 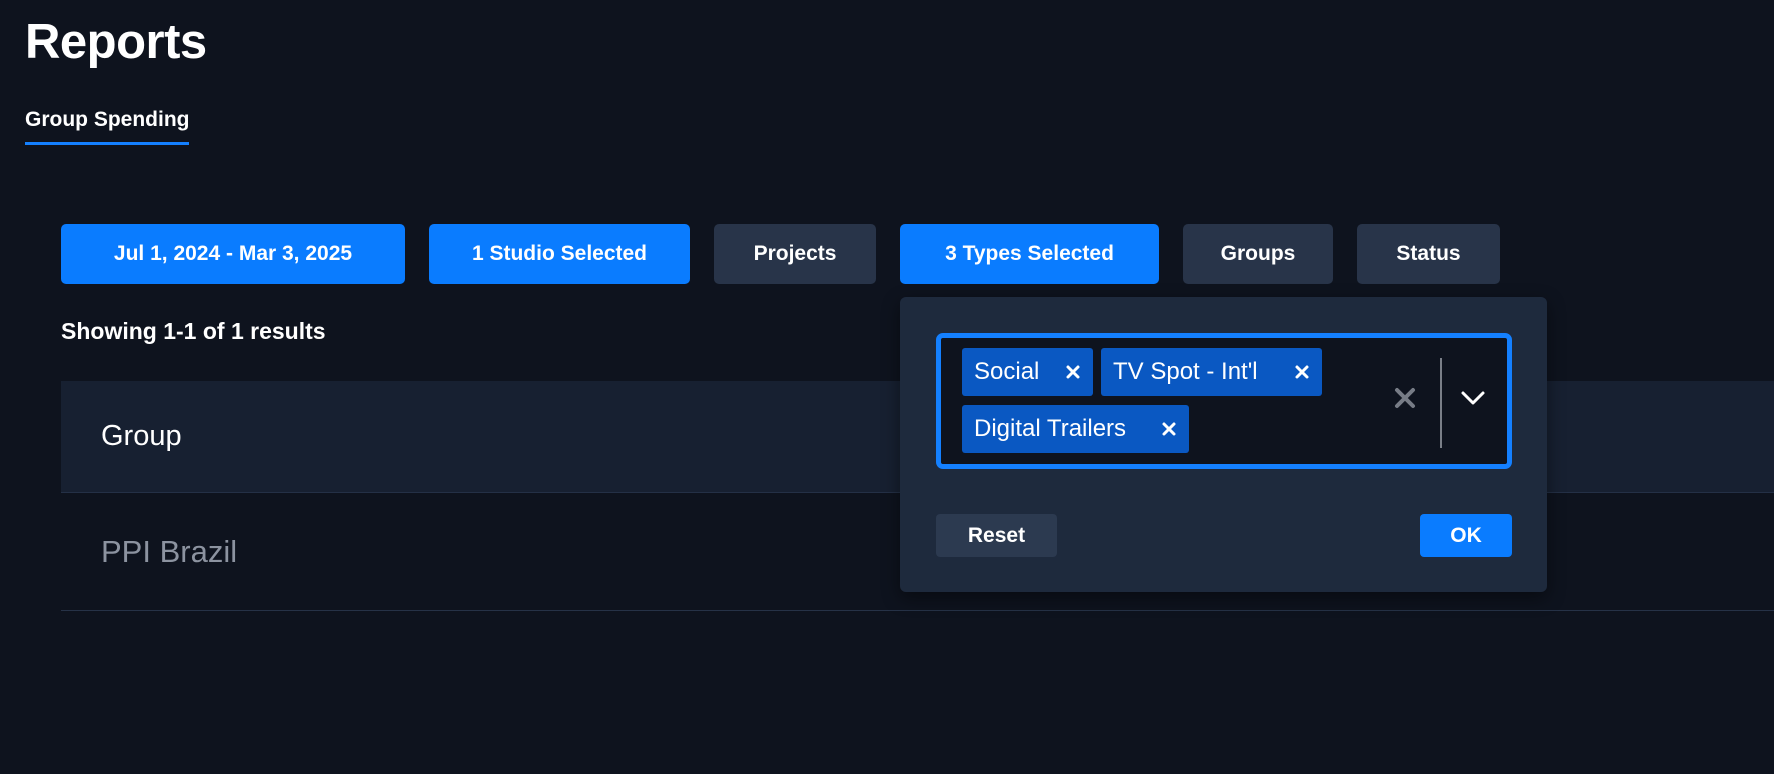 What do you see at coordinates (1466, 535) in the screenshot?
I see `ok-button: OK` at bounding box center [1466, 535].